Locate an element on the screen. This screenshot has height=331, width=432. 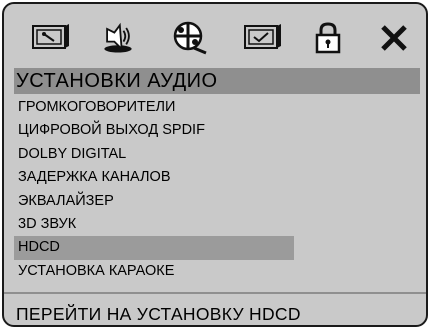
menu-item-karaoke-setup: УСТАНОВКА КАРАОКЕ is located at coordinates (154, 271).